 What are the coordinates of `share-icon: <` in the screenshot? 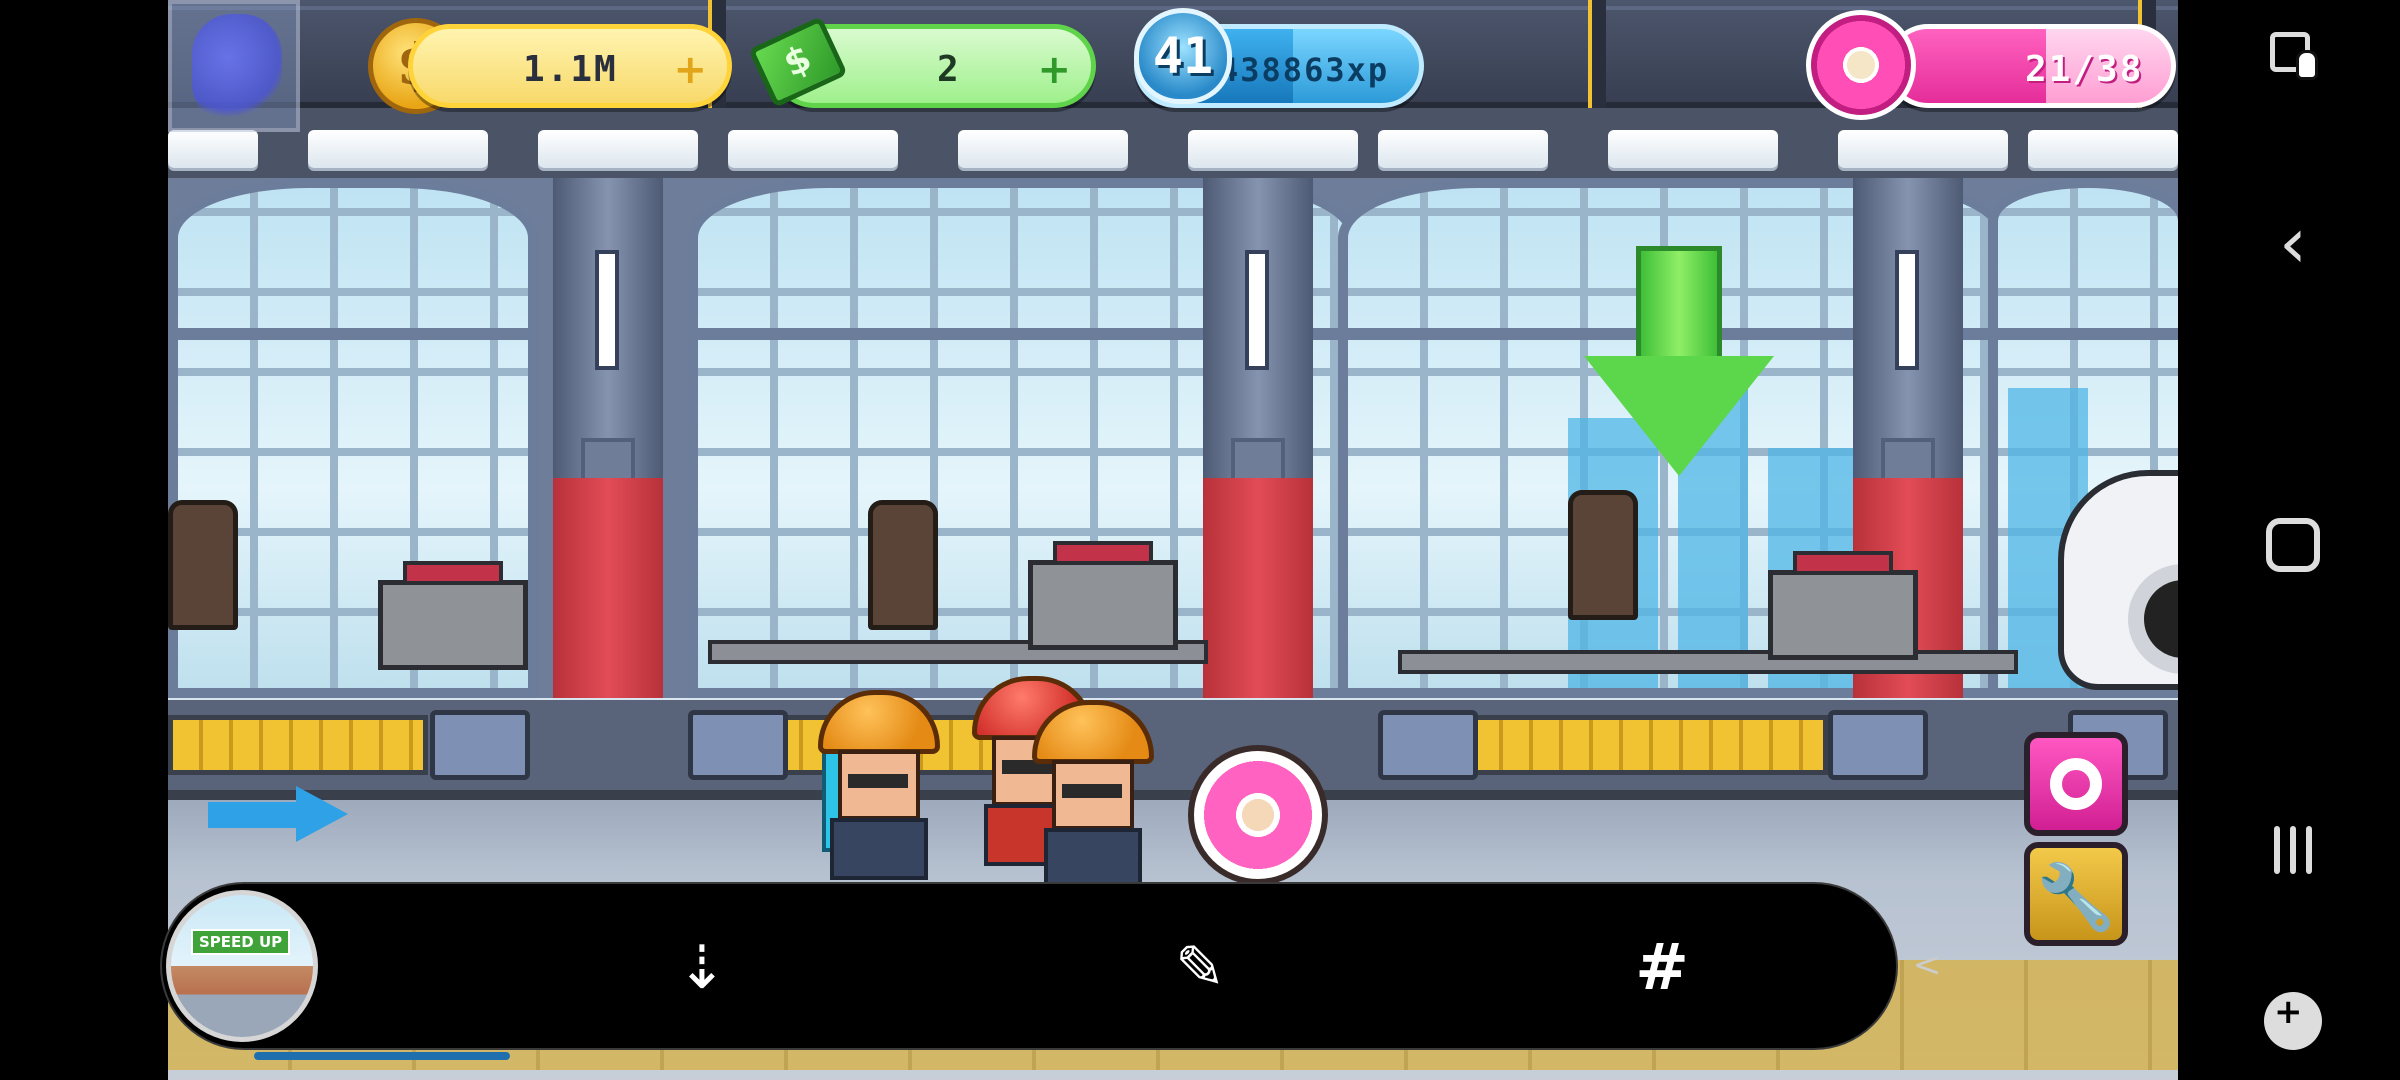 It's located at (1927, 965).